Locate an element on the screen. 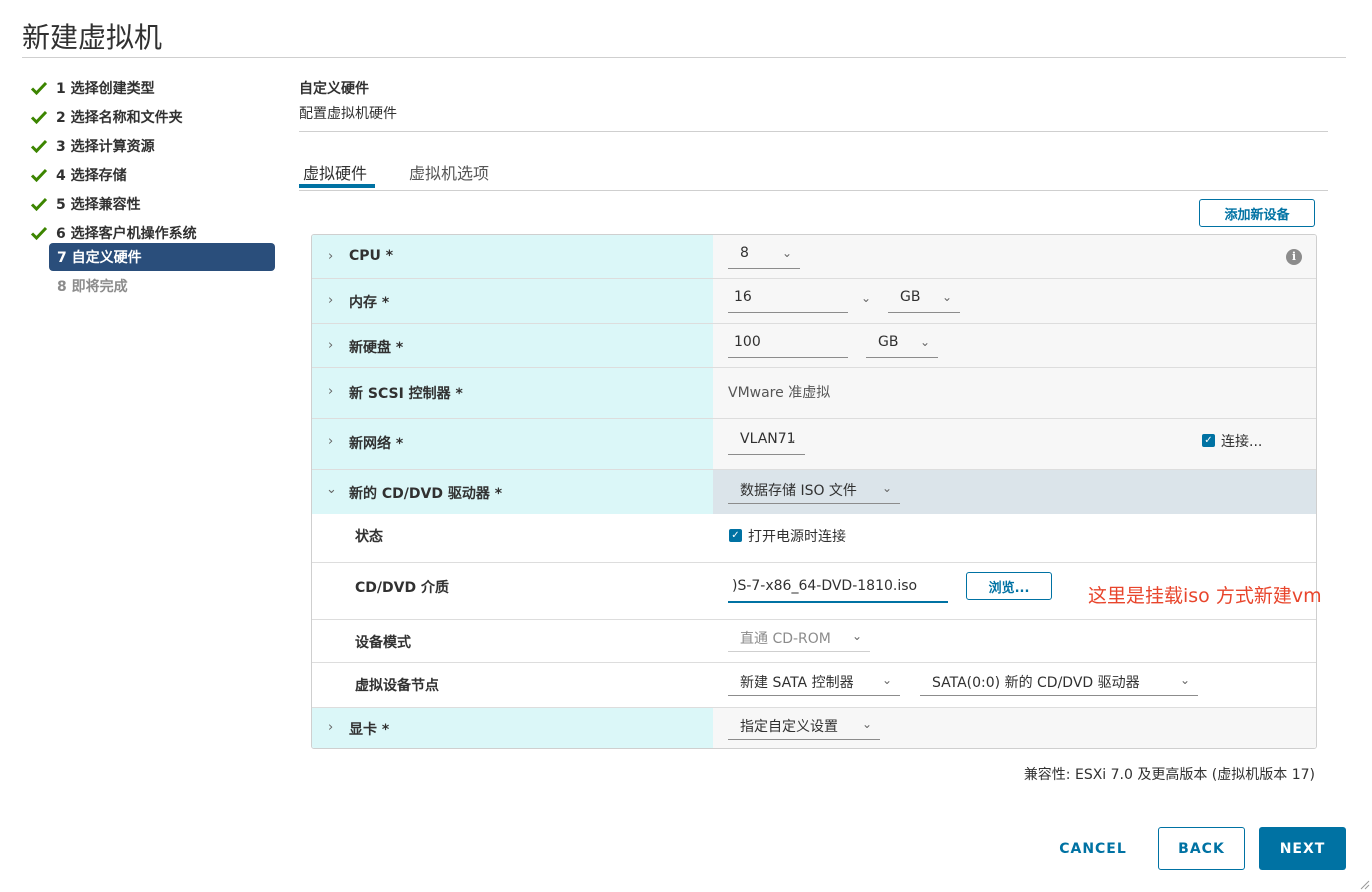 This screenshot has height=892, width=1372. add-device-button: 添加新设备 is located at coordinates (1257, 213).